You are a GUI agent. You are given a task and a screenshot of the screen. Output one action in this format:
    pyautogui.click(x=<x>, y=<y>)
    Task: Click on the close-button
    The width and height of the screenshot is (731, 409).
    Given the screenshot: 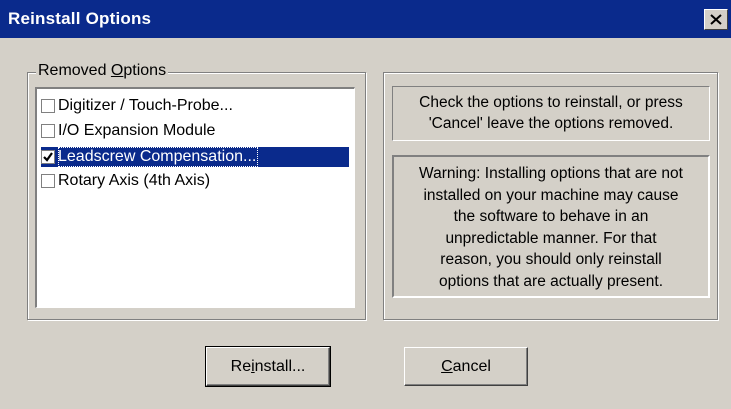 What is the action you would take?
    pyautogui.click(x=716, y=19)
    